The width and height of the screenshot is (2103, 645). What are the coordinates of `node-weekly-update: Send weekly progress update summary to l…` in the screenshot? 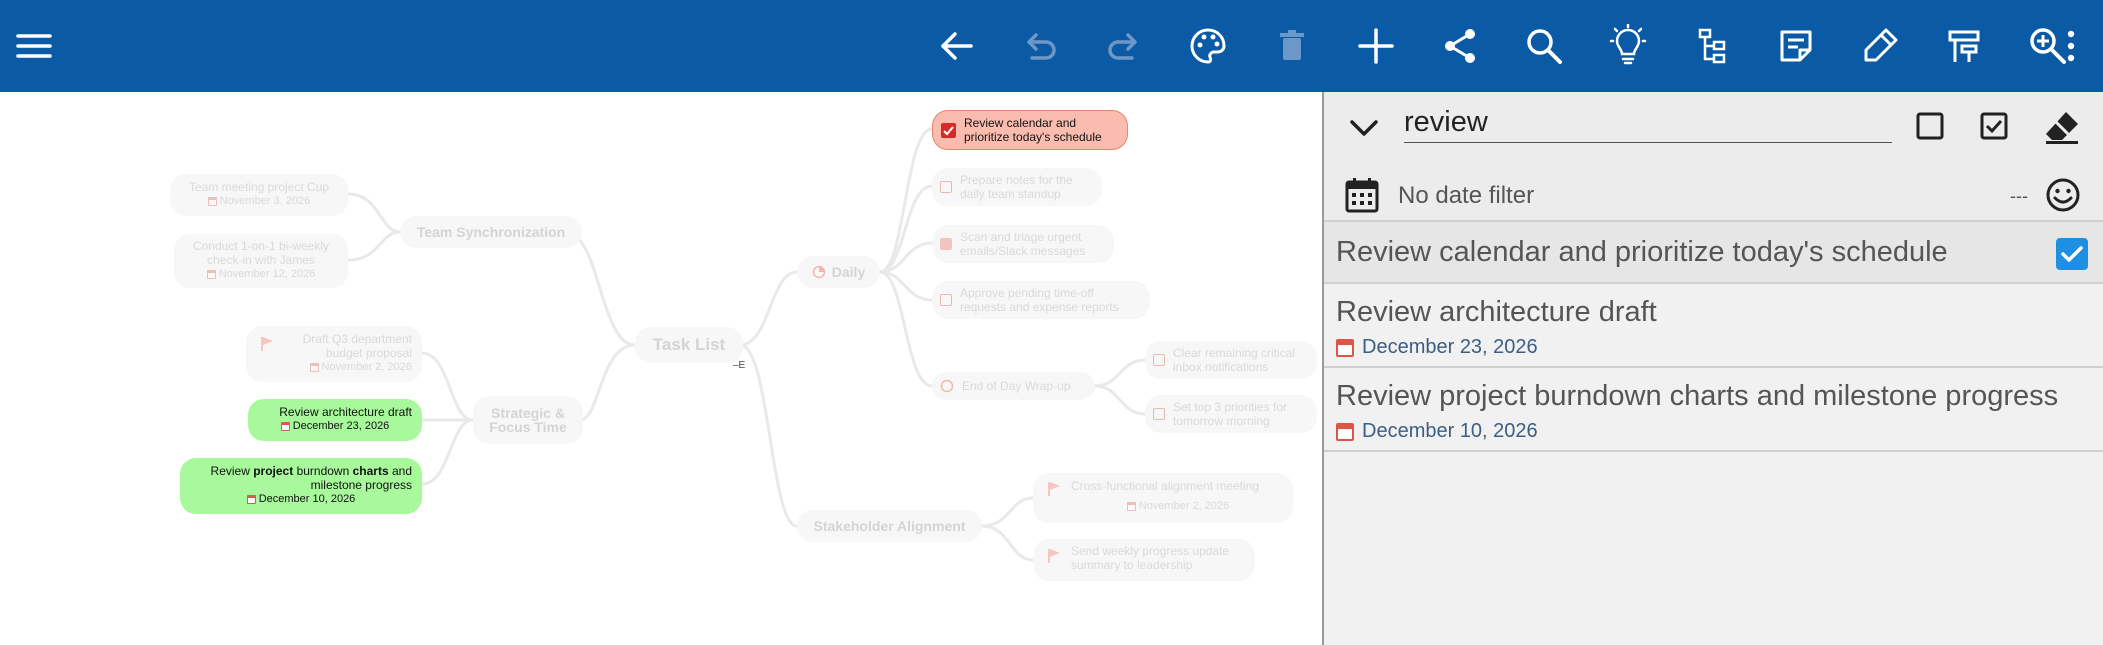 It's located at (1144, 560).